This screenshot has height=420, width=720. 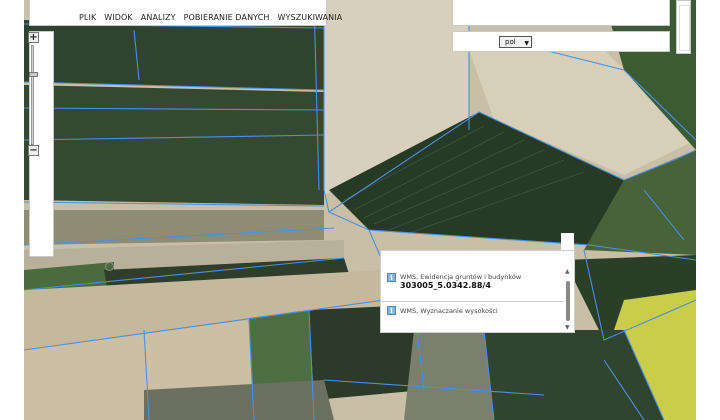 I want to click on popup-row-wysokosc: i WMS, Wyznaczanie wysokości, so click(x=442, y=310).